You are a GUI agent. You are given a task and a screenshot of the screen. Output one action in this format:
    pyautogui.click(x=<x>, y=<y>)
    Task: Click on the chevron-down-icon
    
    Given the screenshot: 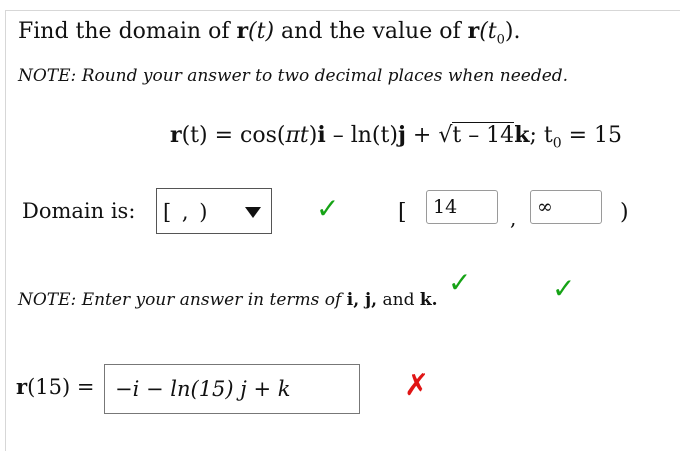 What is the action you would take?
    pyautogui.click(x=253, y=212)
    